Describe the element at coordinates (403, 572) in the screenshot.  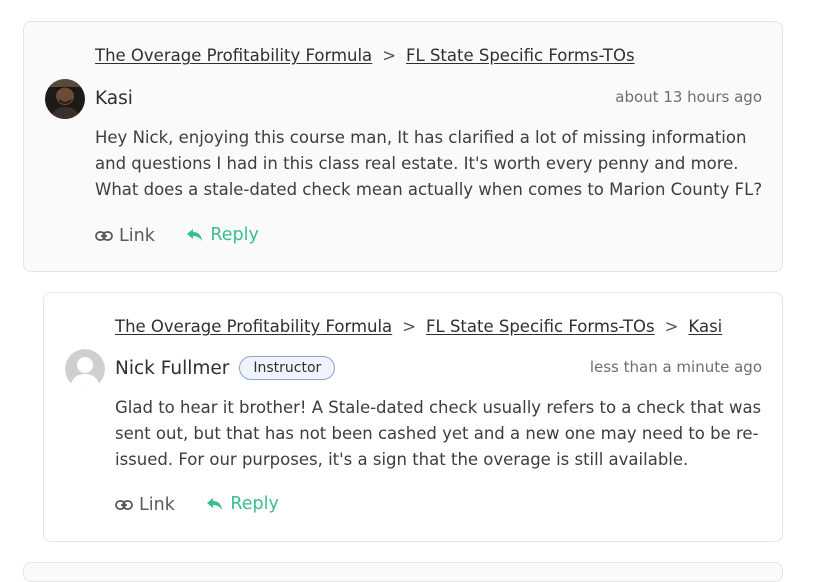
I see `next-comment-card` at that location.